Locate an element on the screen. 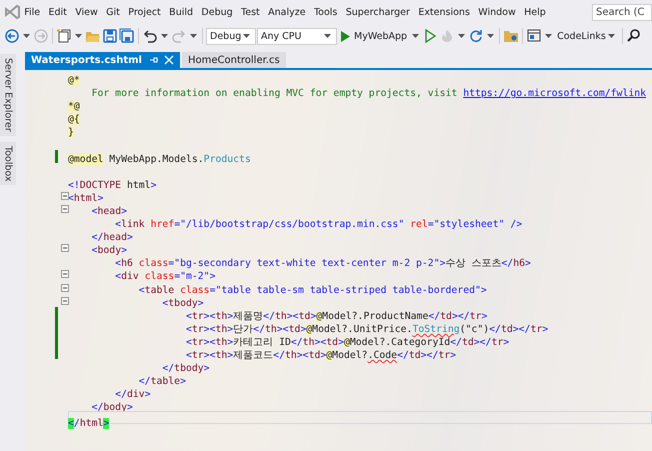 This screenshot has height=451, width=652. code-line: <tr><th>카테고리 ID</th><td>@Model?.CategoryId</td></tr> is located at coordinates (347, 342).